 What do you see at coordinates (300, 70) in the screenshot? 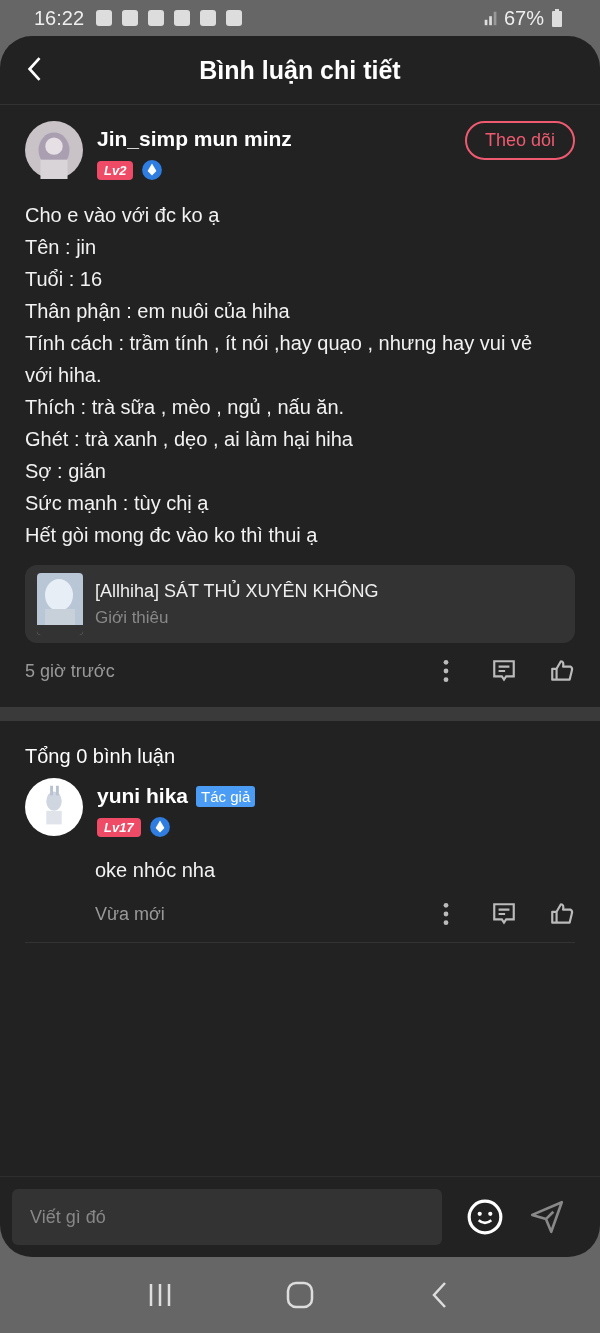
I see `page-title: Bình luận chi tiết` at bounding box center [300, 70].